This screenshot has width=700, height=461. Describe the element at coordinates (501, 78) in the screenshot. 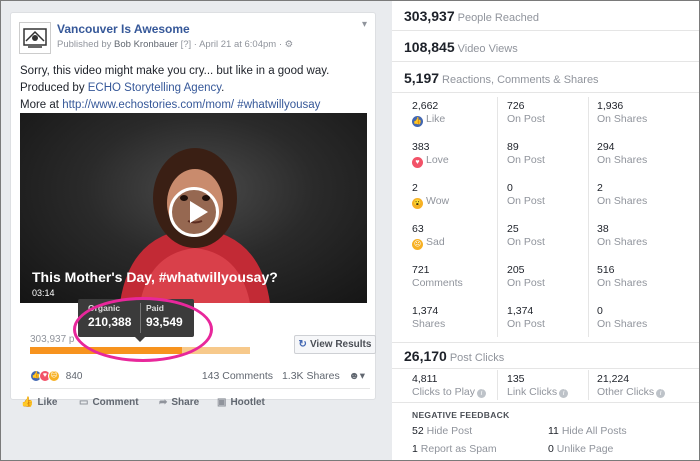

I see `reactions-stat: 5,197 Reactions, Comments & Shares` at that location.